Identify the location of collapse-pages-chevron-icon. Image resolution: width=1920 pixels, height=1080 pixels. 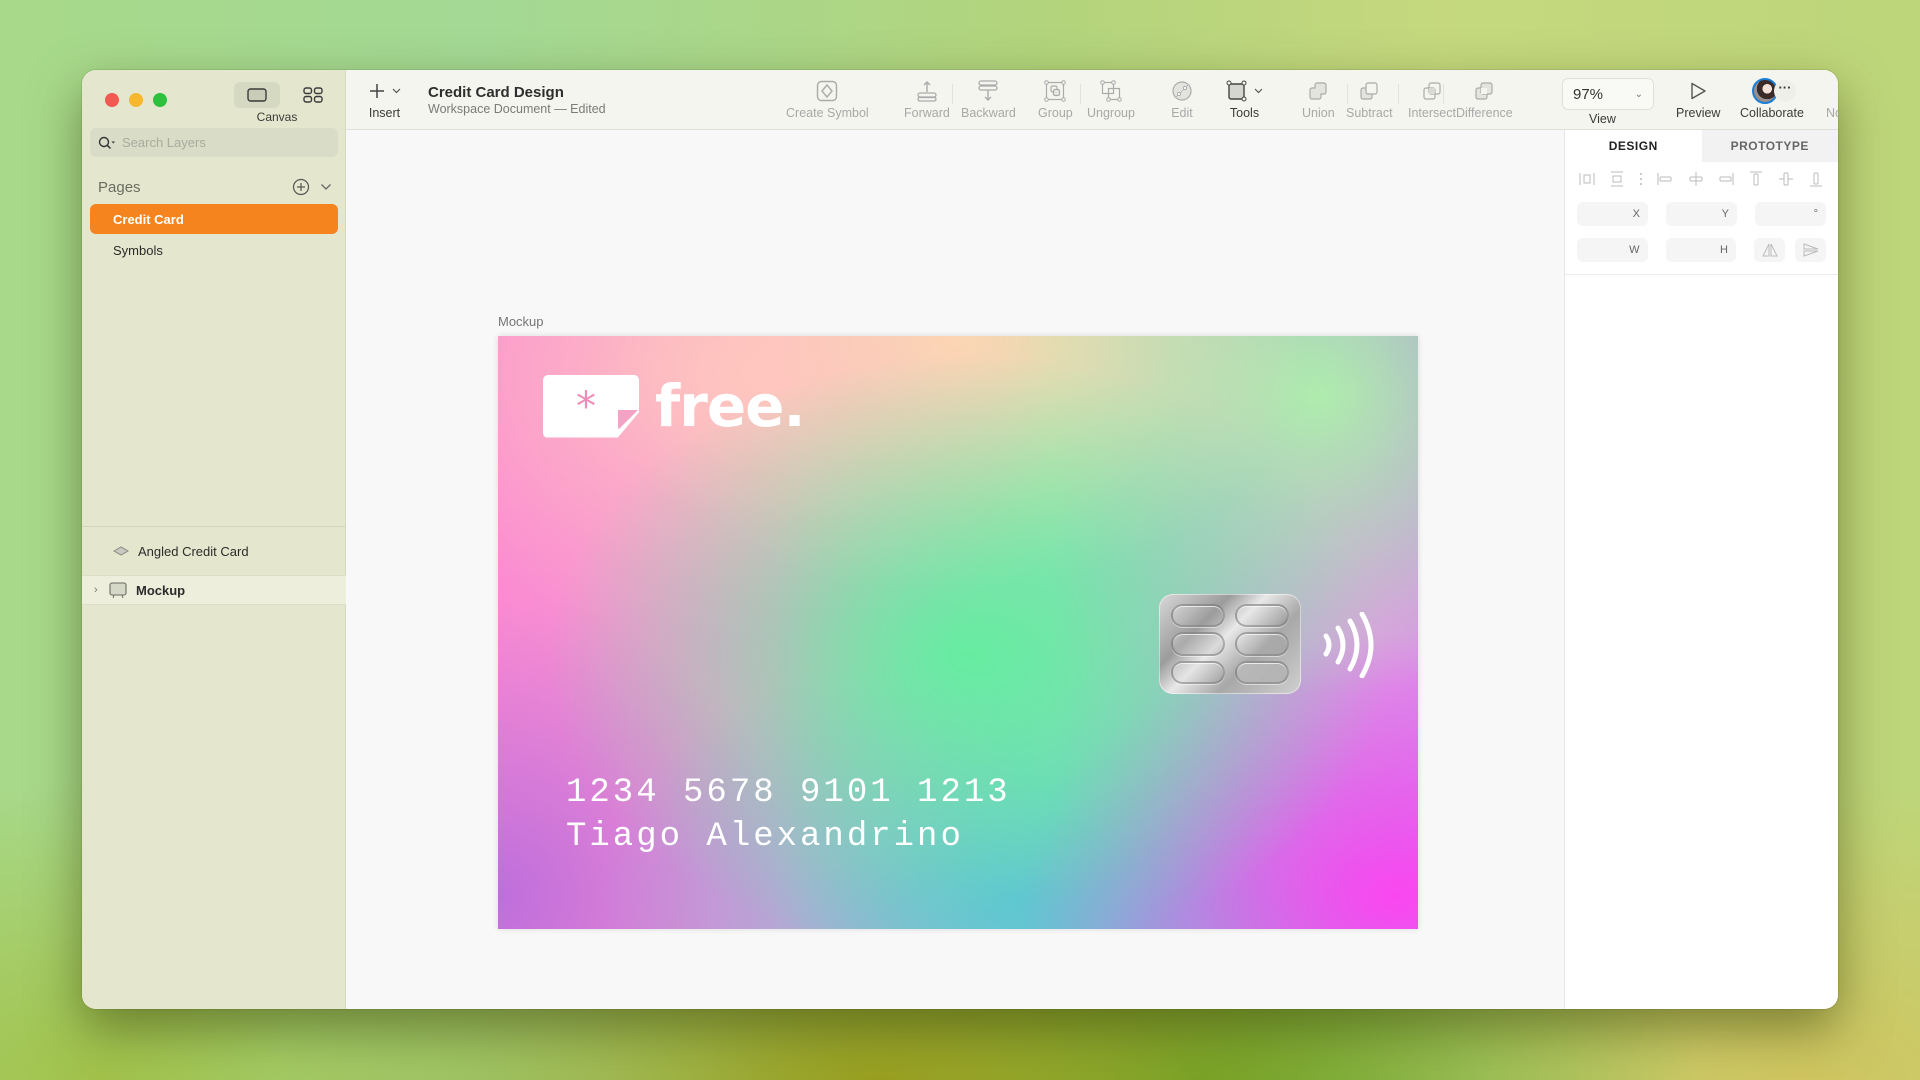
(326, 187).